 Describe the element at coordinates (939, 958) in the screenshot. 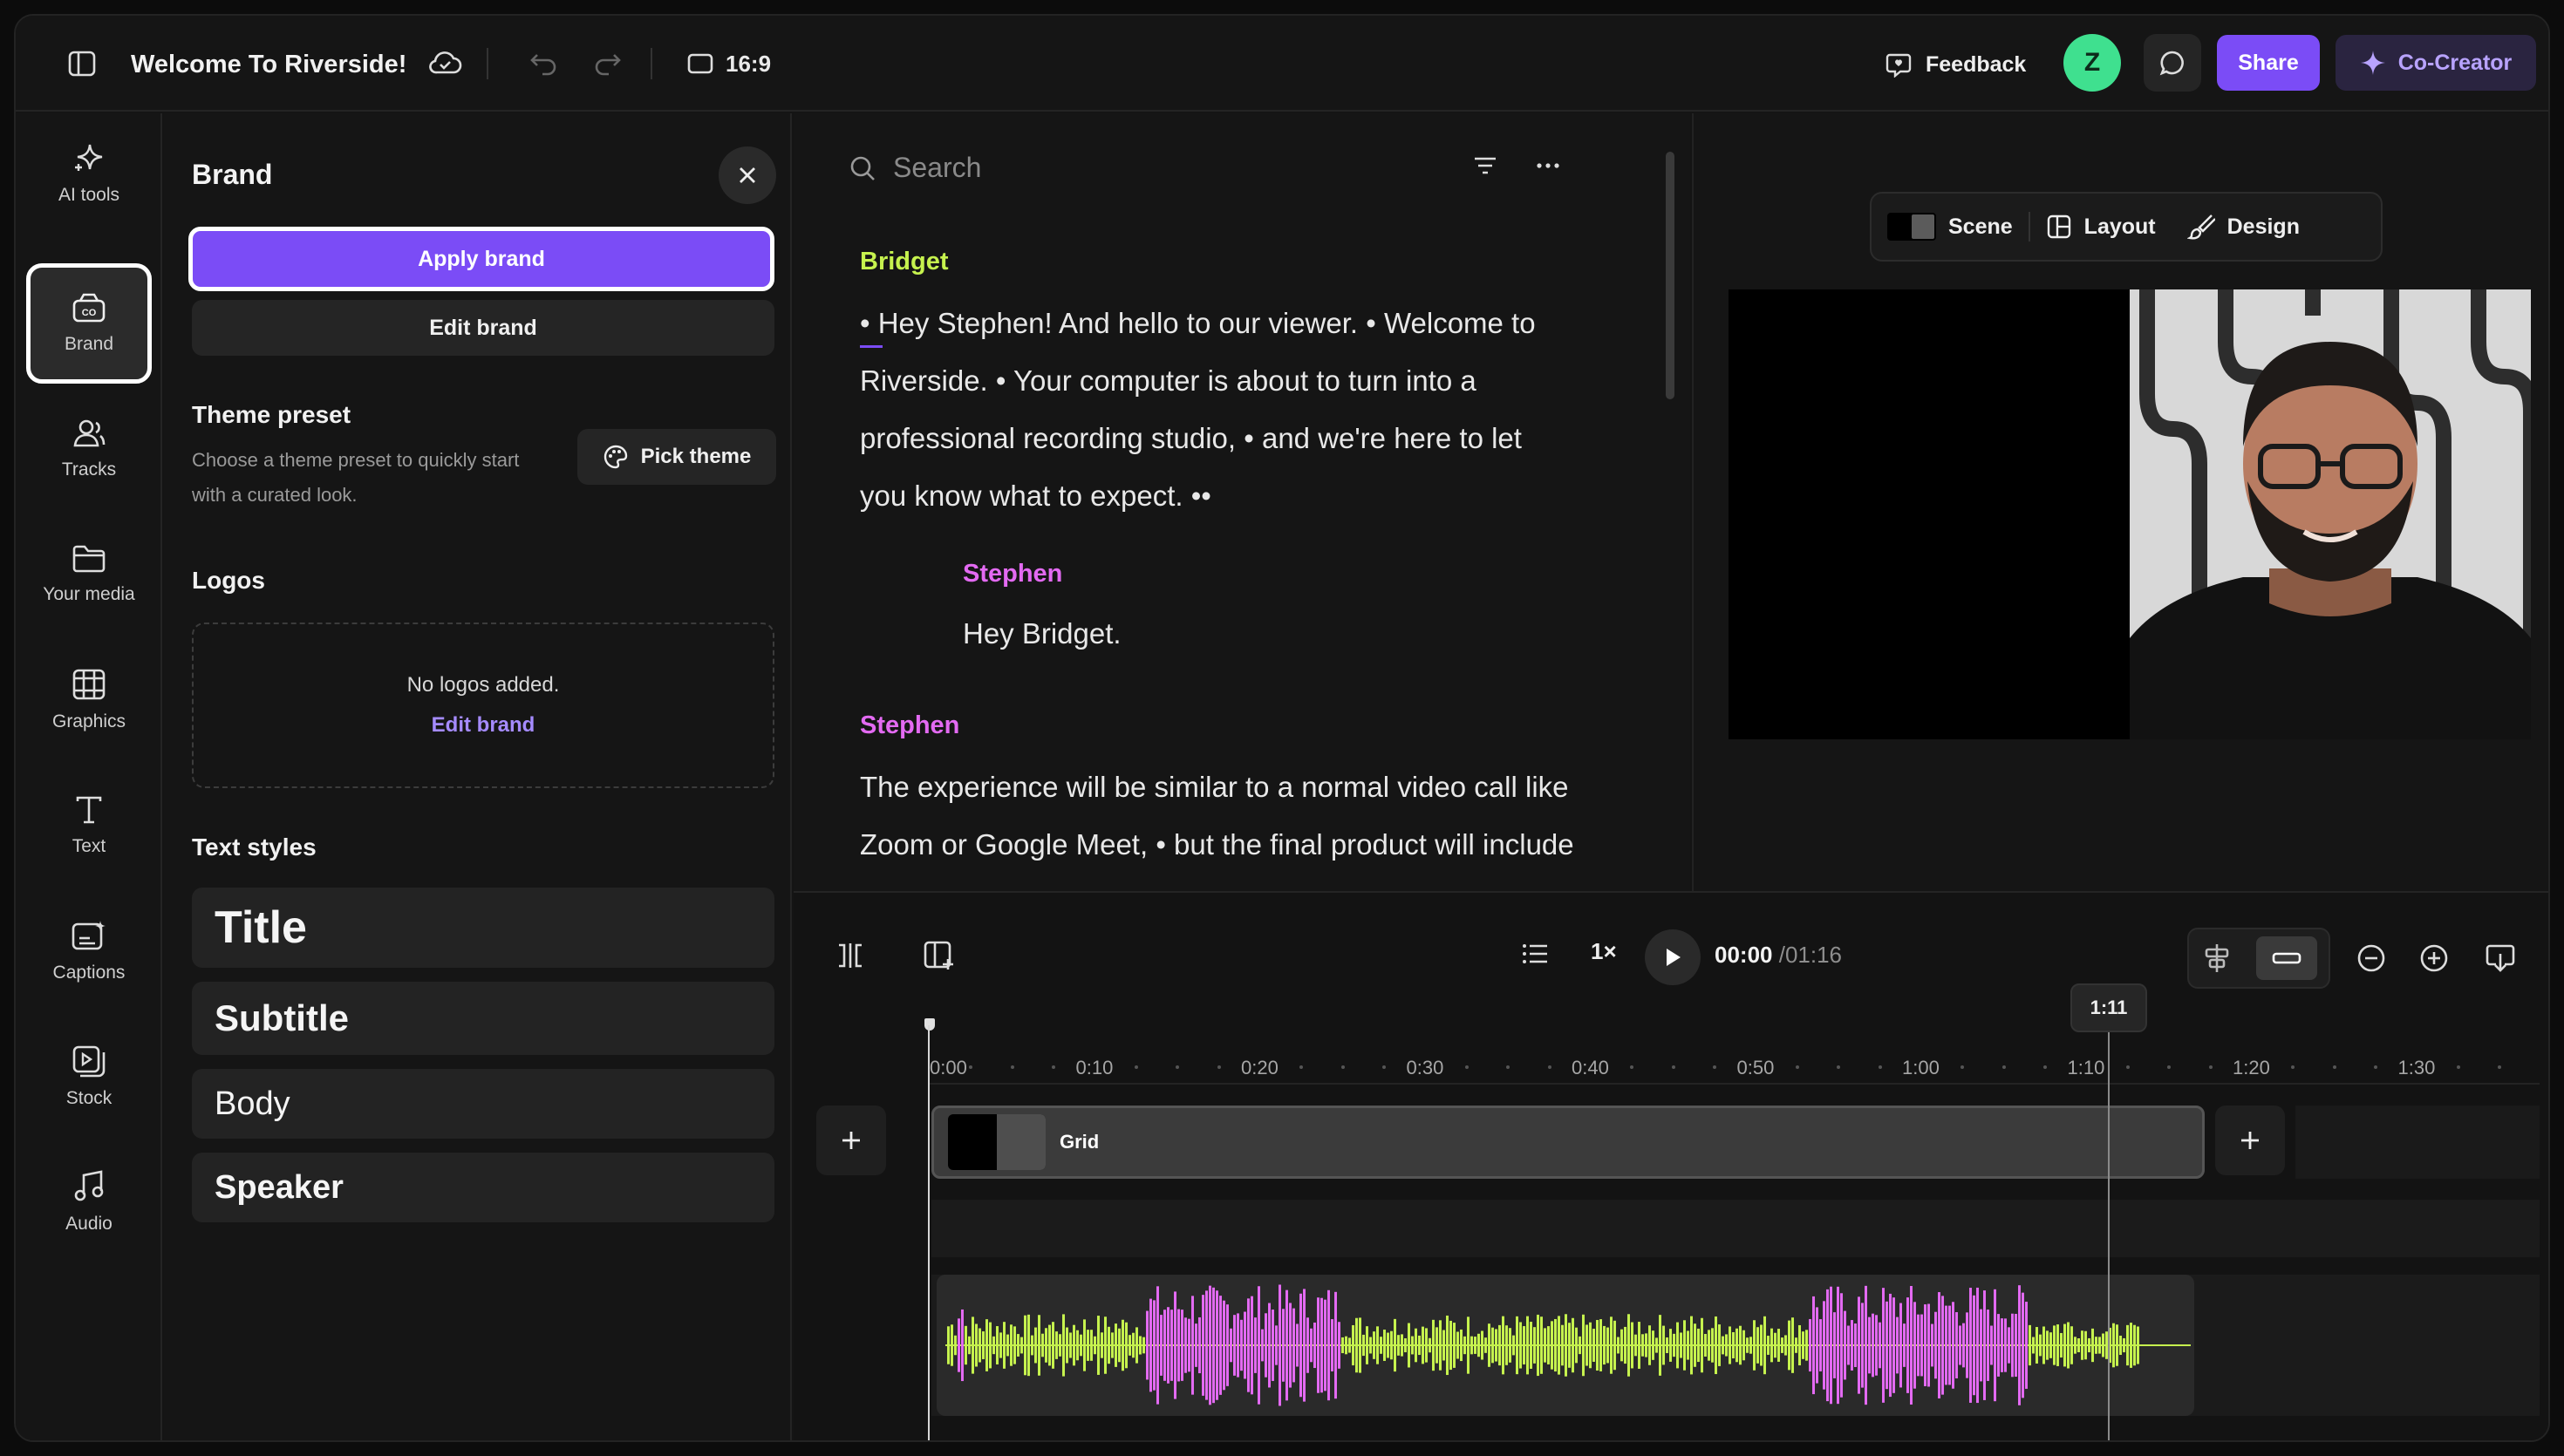

I see `add-layout-icon` at that location.